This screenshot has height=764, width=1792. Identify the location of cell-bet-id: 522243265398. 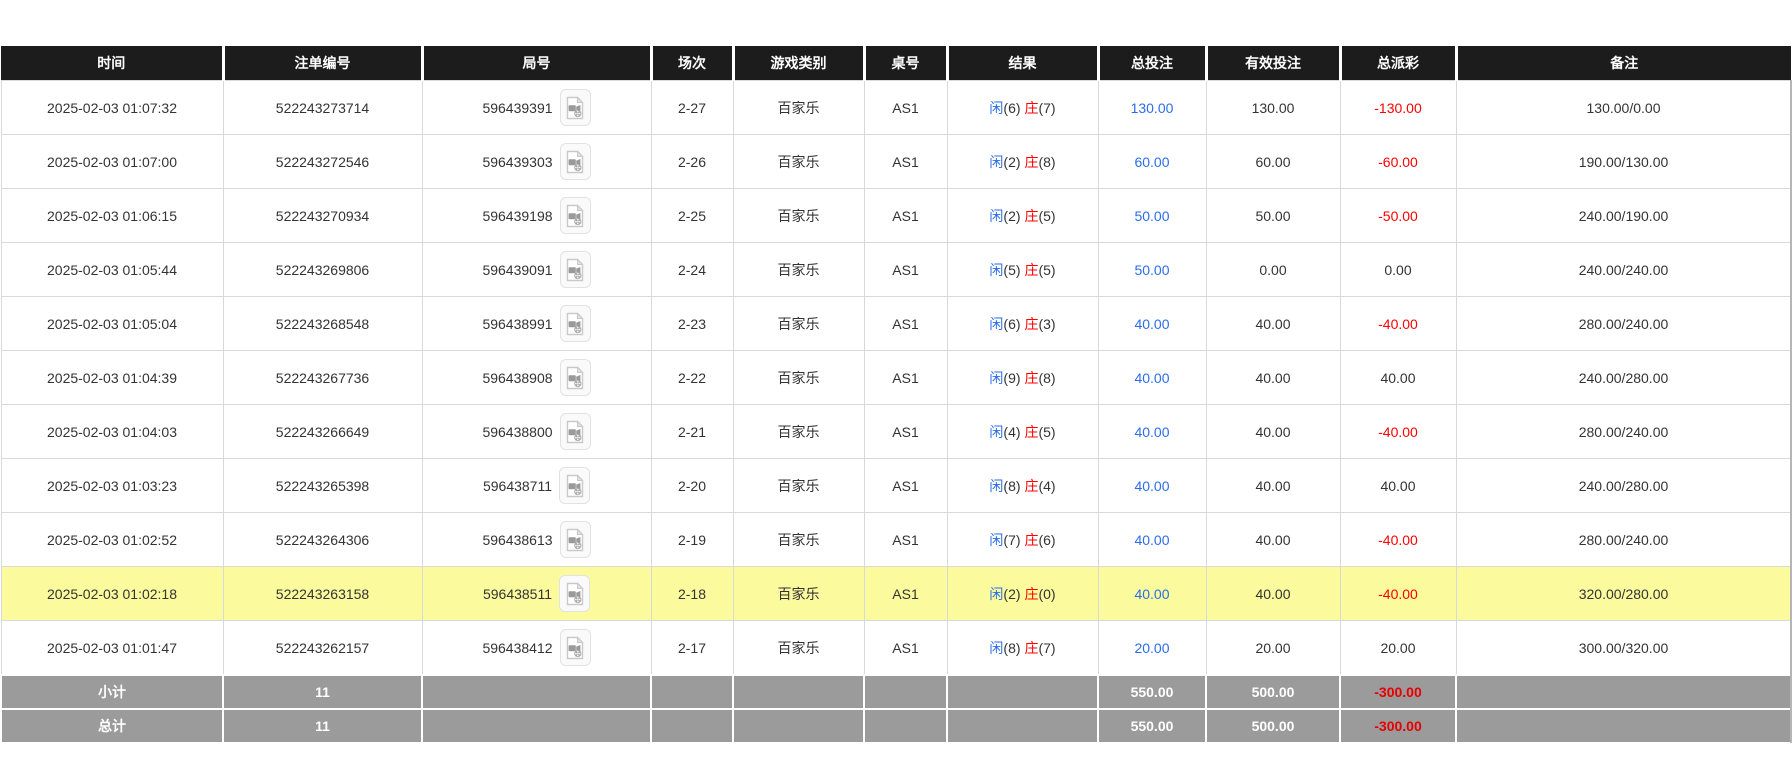
(322, 485).